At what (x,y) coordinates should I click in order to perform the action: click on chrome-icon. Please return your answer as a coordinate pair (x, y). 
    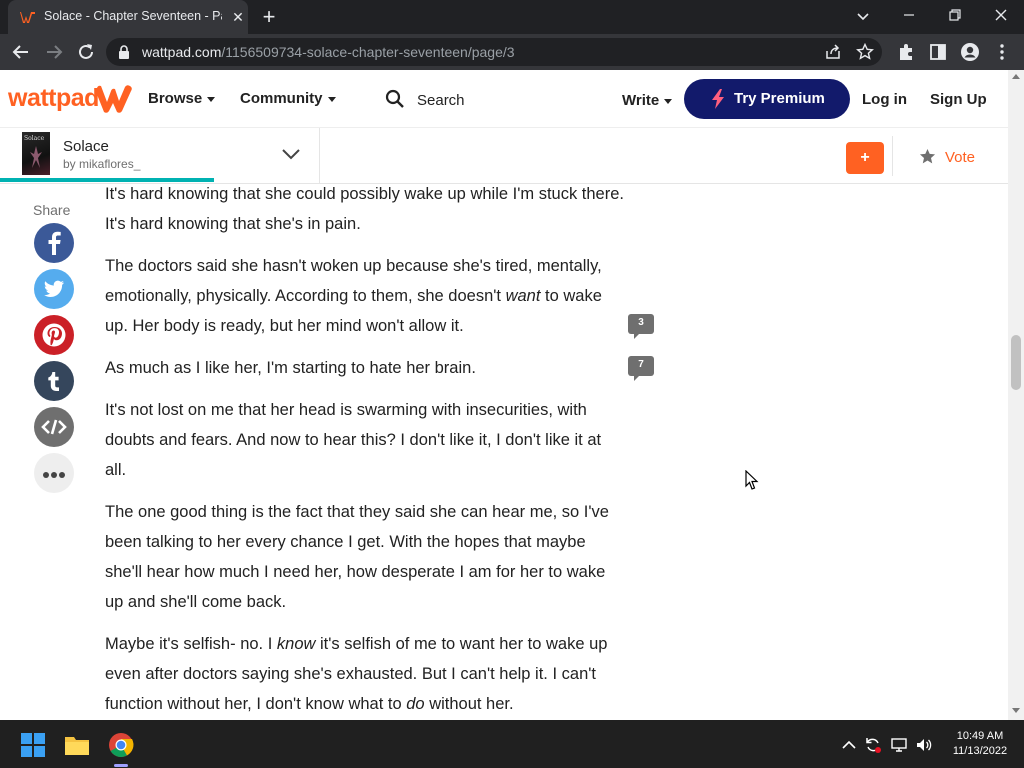
    Looking at the image, I should click on (121, 745).